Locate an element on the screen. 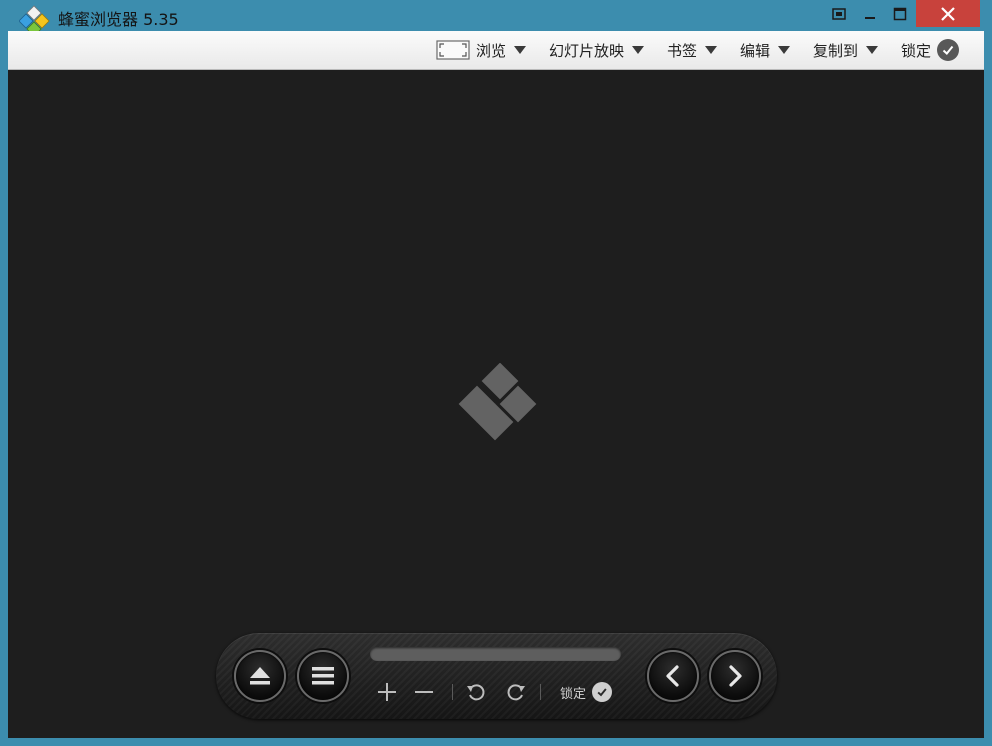  playback-control-bar: 锁定 is located at coordinates (496, 676).